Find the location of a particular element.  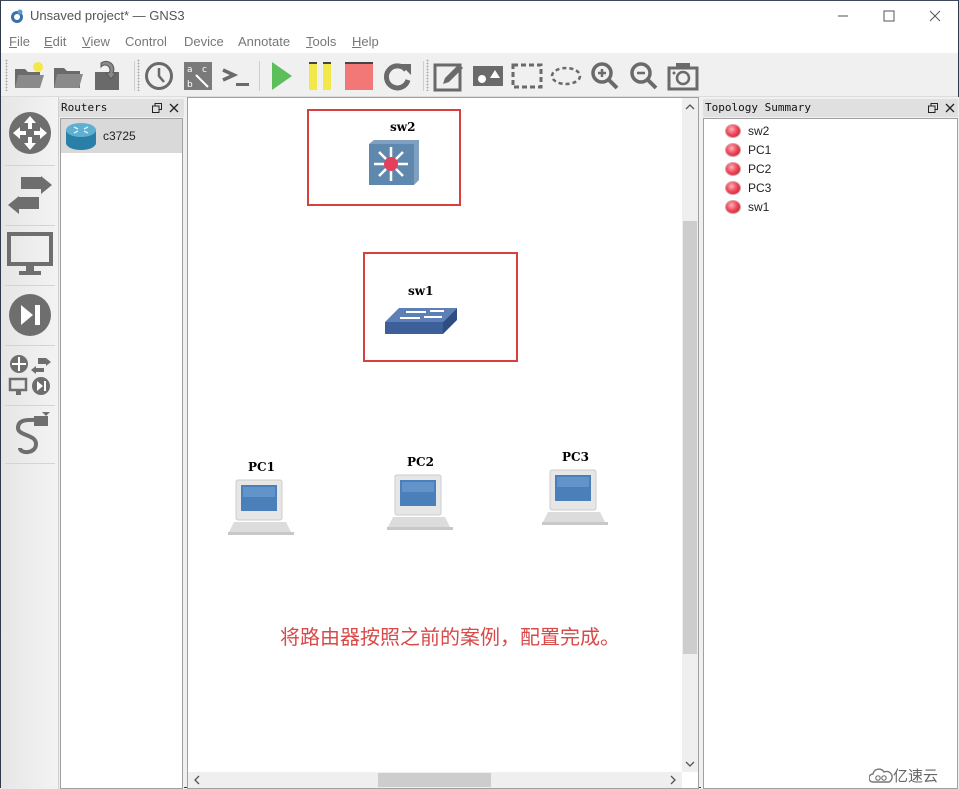

node-pc3: PC3 is located at coordinates (575, 490).